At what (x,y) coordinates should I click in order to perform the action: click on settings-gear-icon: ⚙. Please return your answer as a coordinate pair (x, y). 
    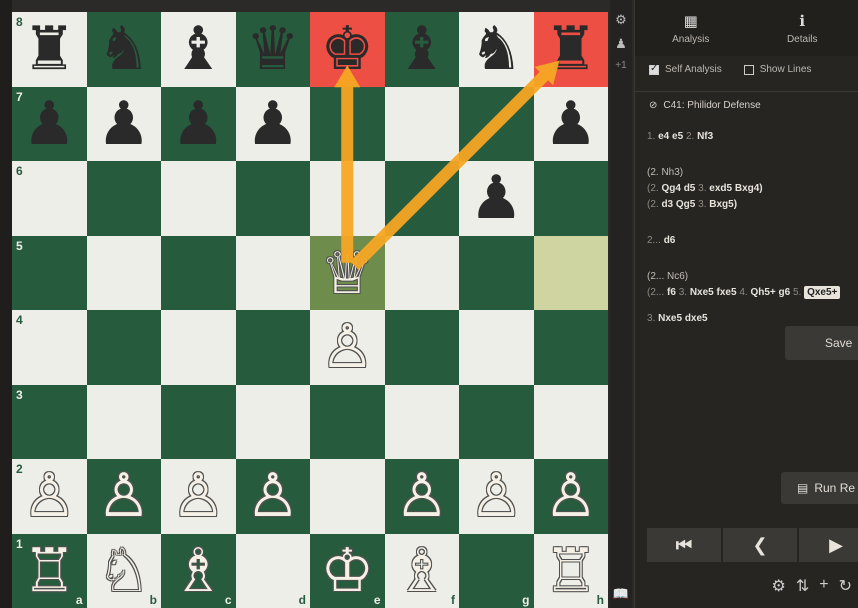
    Looking at the image, I should click on (621, 20).